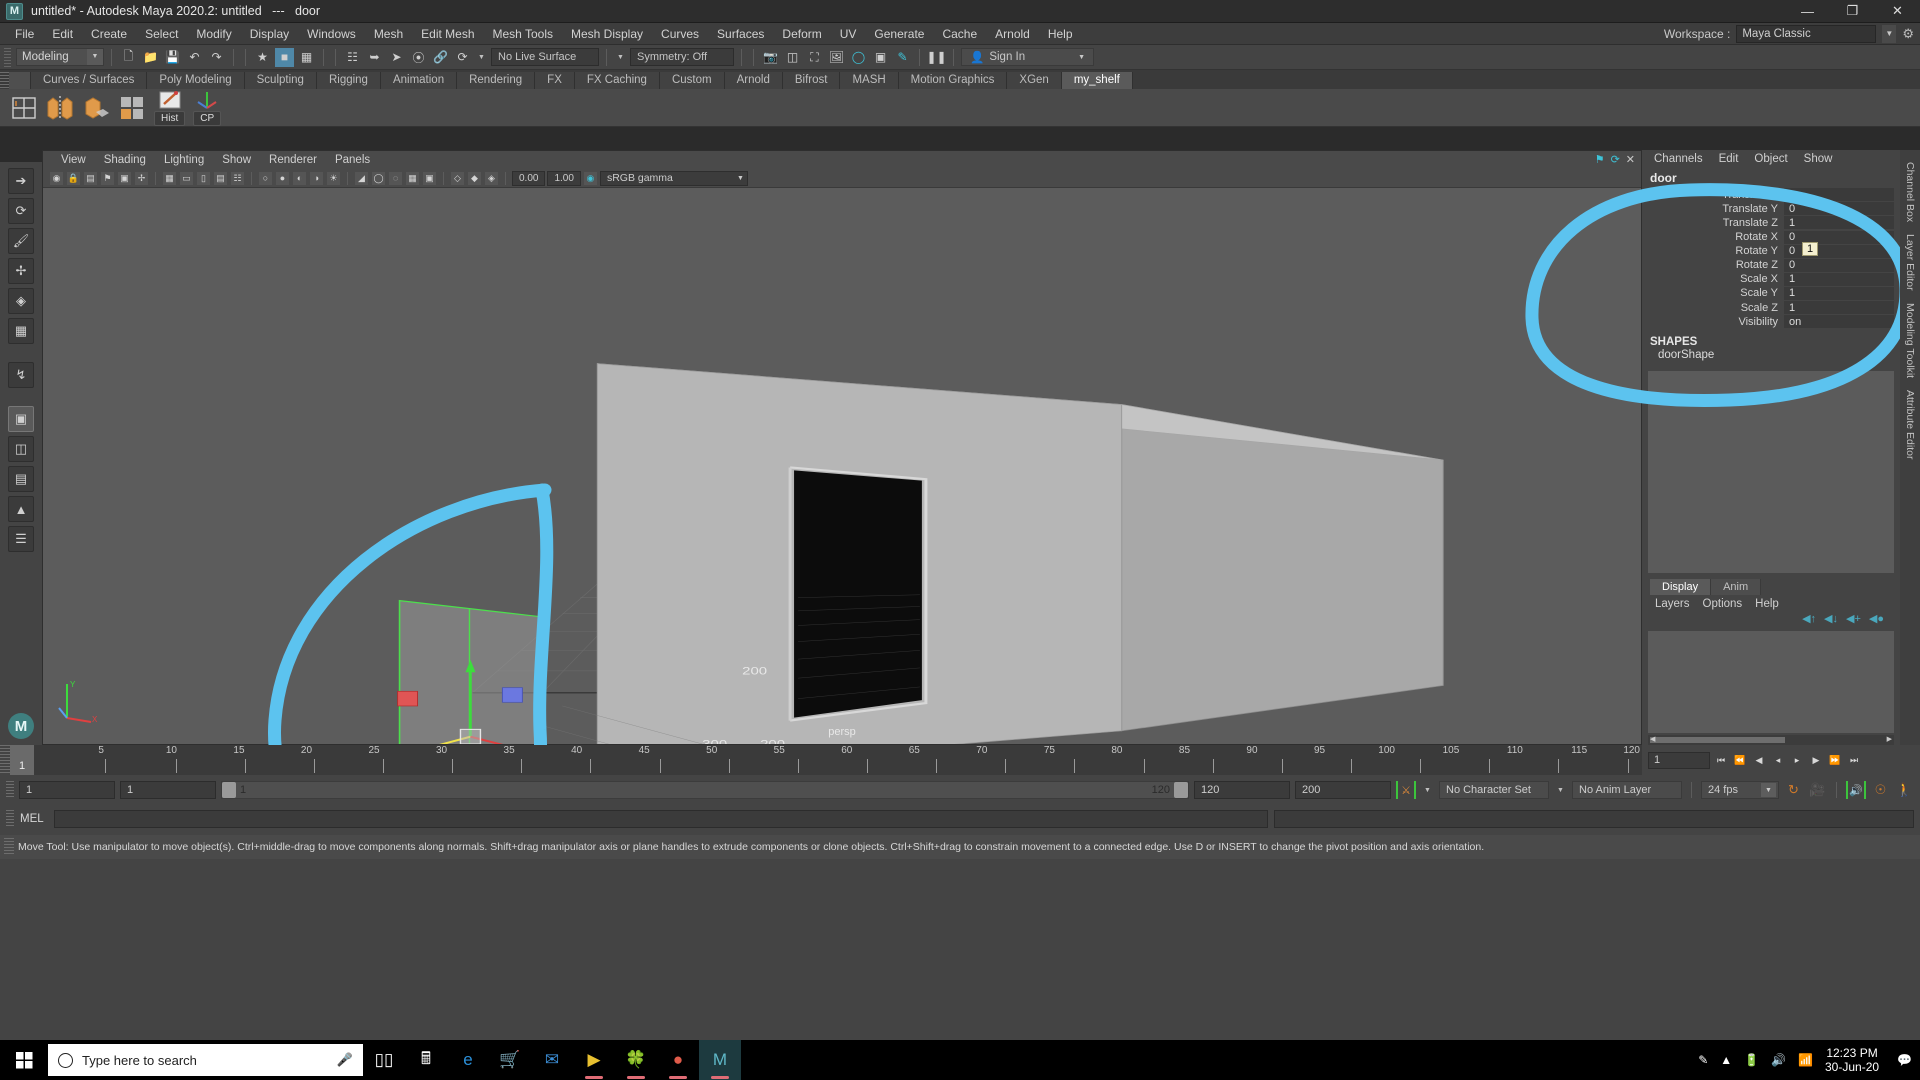  I want to click on menu-arnold: Arnold, so click(1012, 34).